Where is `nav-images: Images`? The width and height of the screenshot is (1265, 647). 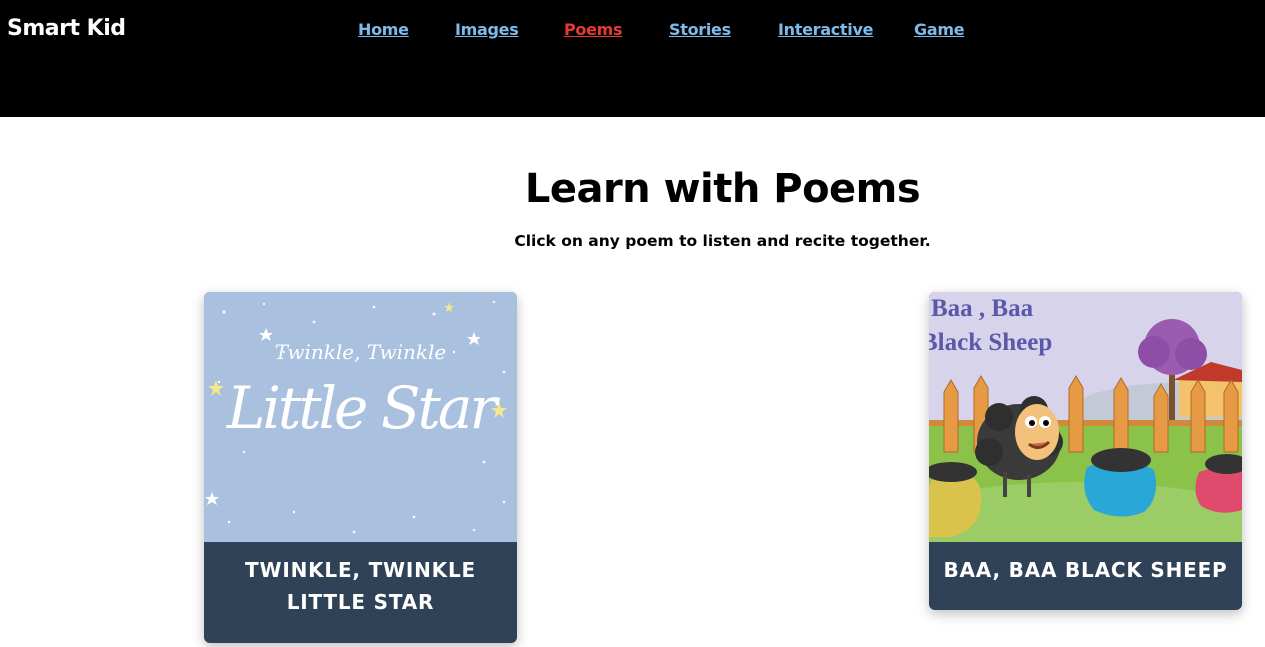
nav-images: Images is located at coordinates (509, 29).